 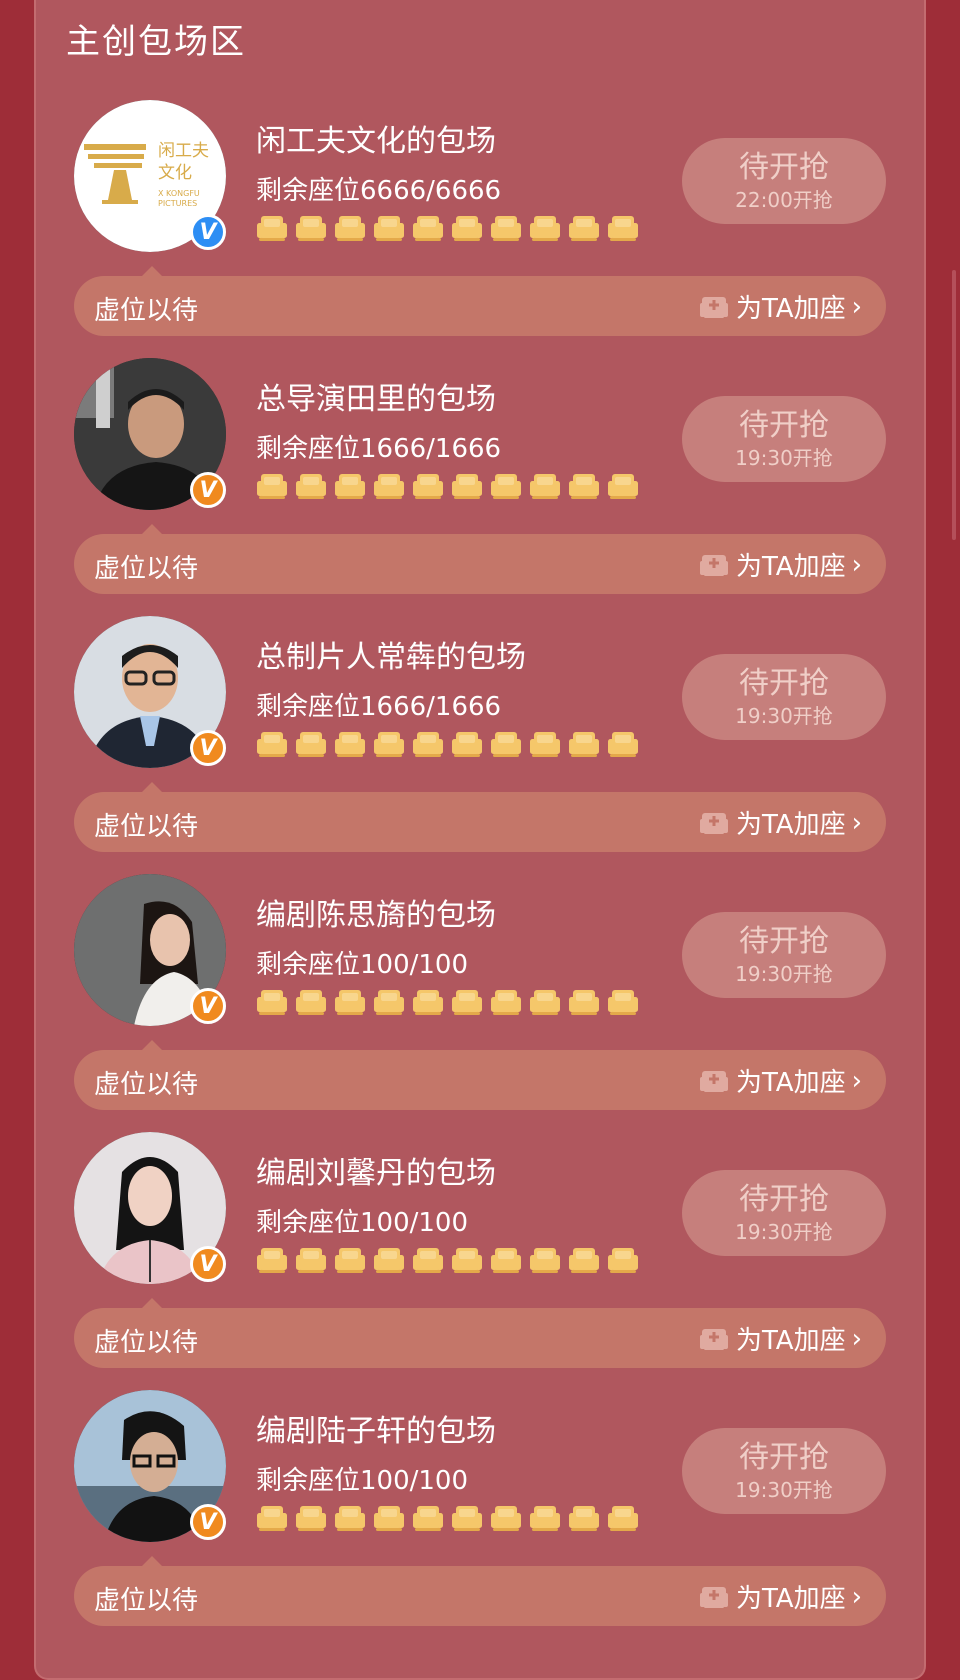 I want to click on bar-pointer, so click(x=152, y=1561).